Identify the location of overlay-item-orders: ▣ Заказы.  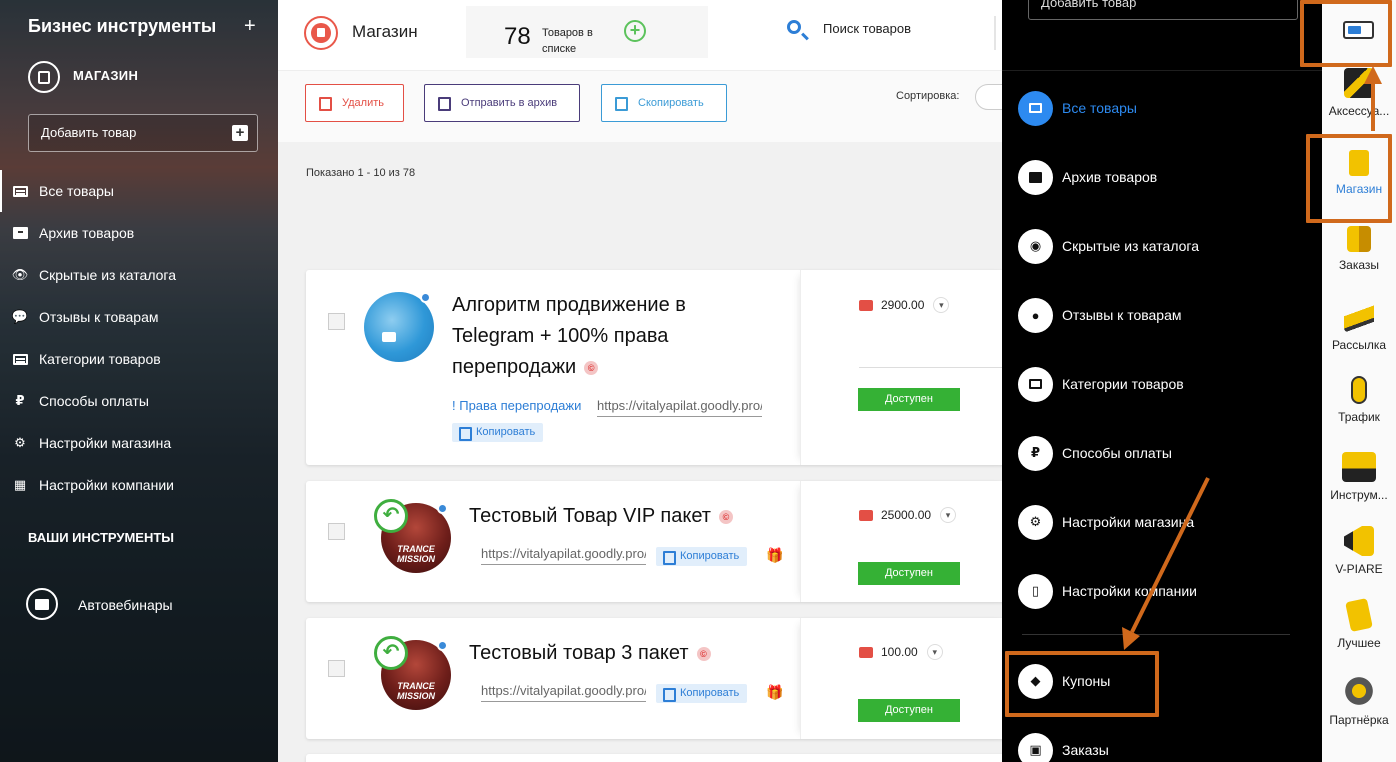
(1063, 747).